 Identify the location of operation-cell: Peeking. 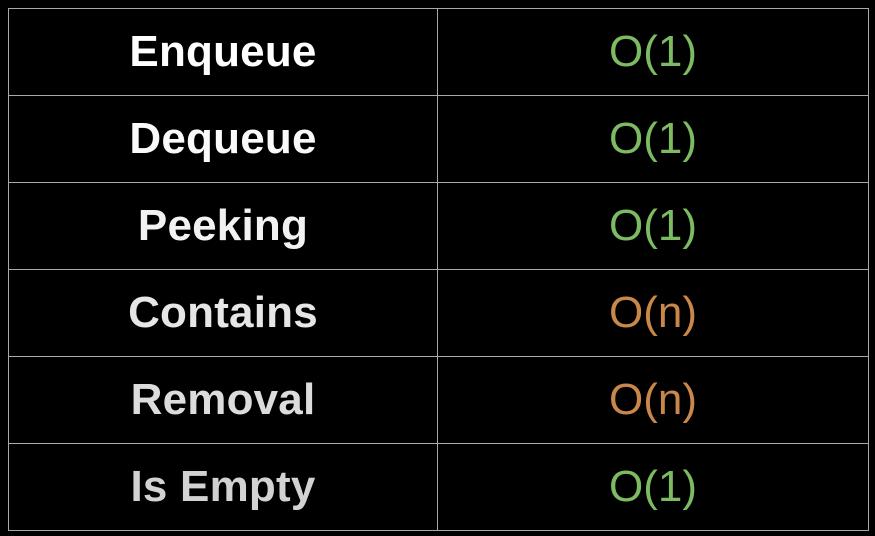
(223, 226).